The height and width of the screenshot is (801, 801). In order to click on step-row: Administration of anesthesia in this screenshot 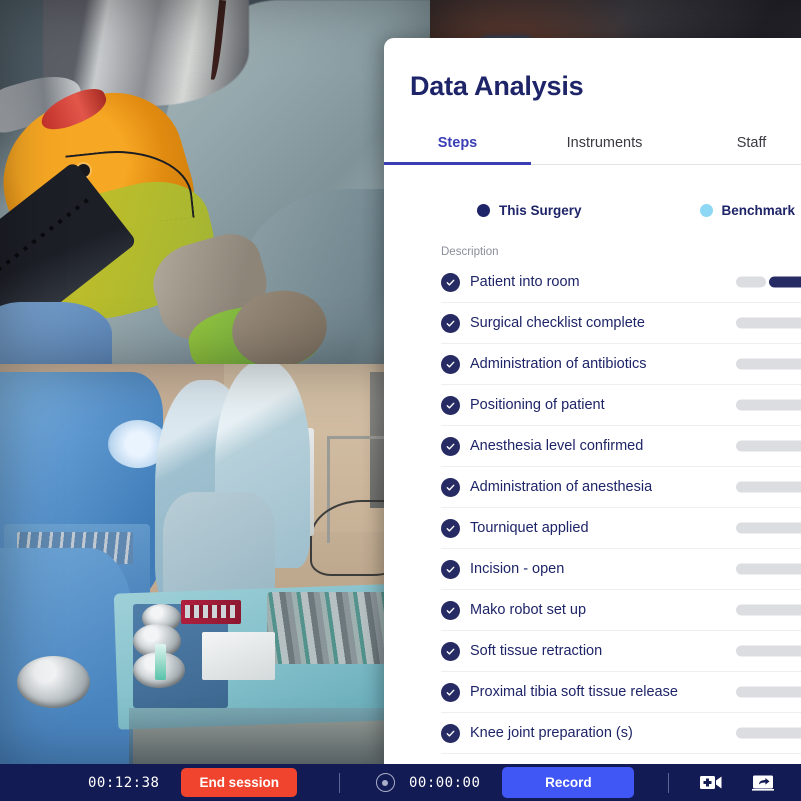, I will do `click(621, 487)`.